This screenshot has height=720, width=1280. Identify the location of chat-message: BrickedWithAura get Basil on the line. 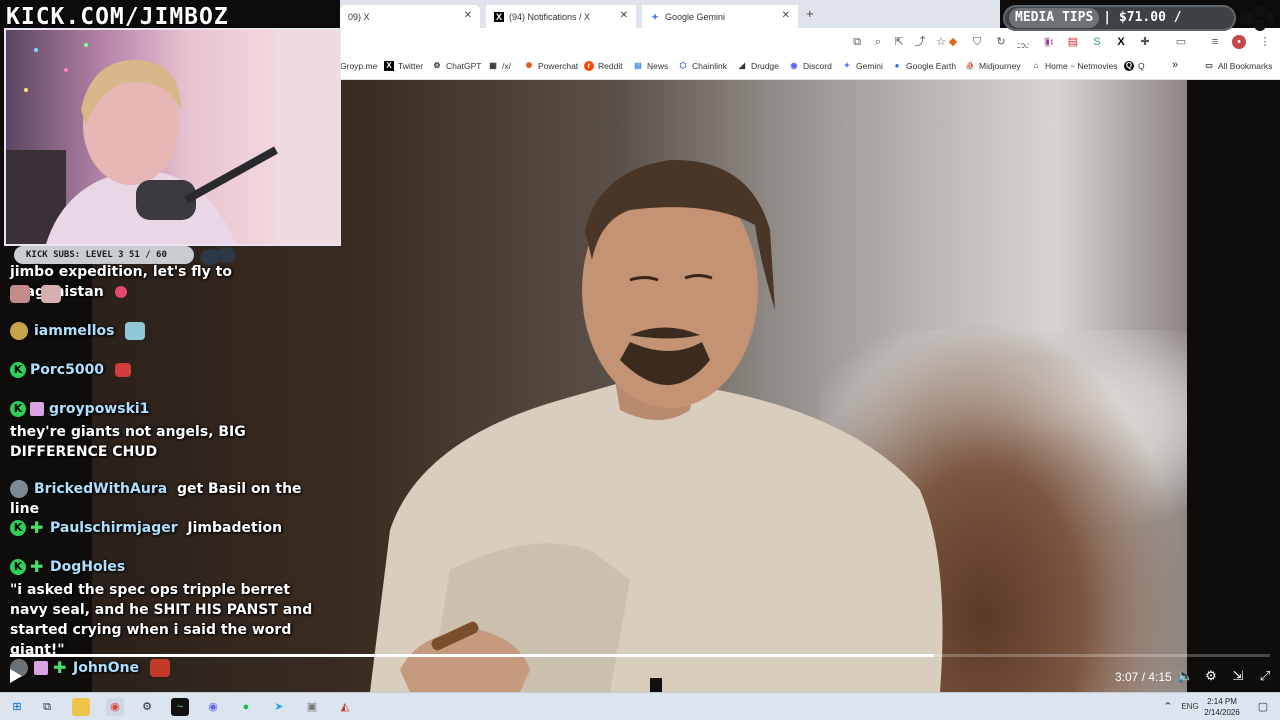
(170, 499).